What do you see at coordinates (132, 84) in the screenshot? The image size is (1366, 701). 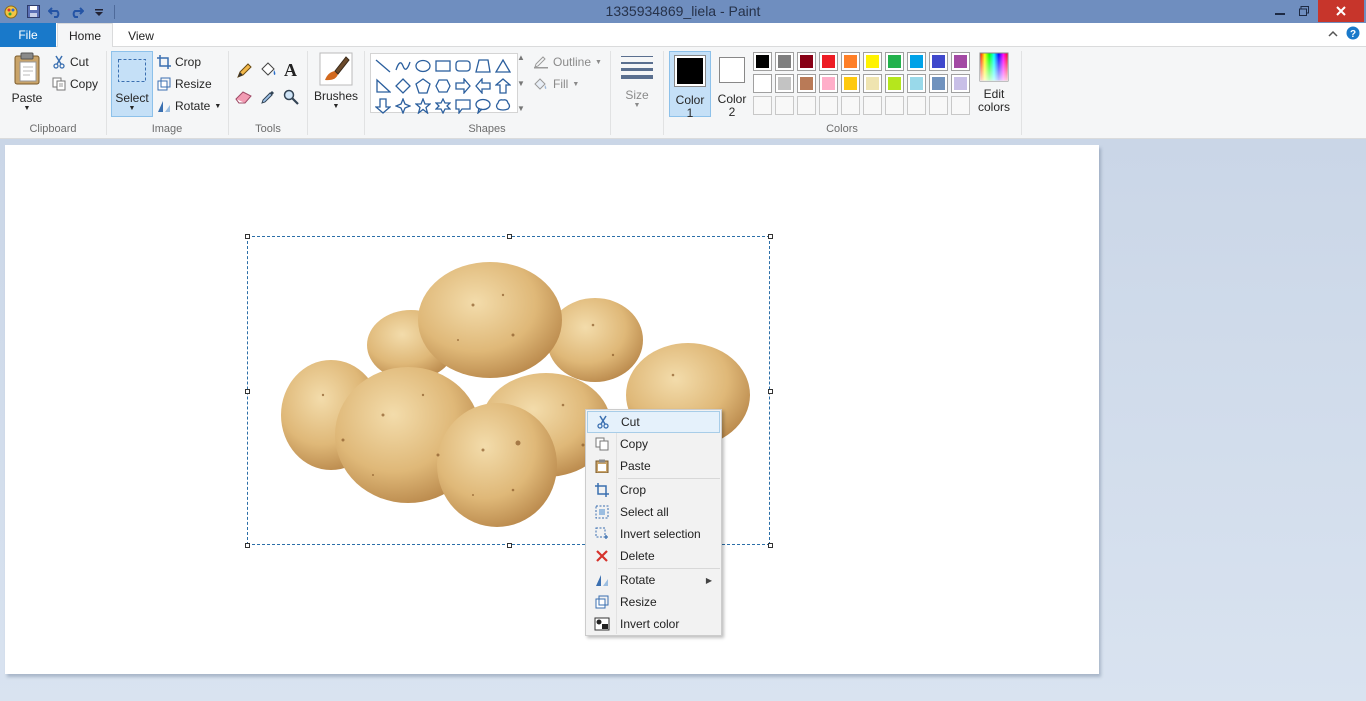 I see `select-button: Select ▼` at bounding box center [132, 84].